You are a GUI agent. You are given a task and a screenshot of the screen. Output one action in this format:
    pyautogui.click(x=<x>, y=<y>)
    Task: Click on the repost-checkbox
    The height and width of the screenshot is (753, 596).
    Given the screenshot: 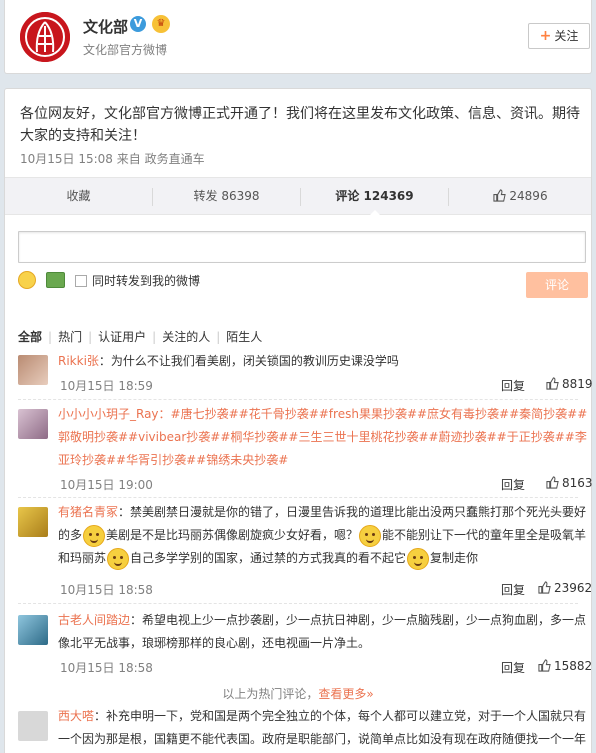 What is the action you would take?
    pyautogui.click(x=81, y=281)
    